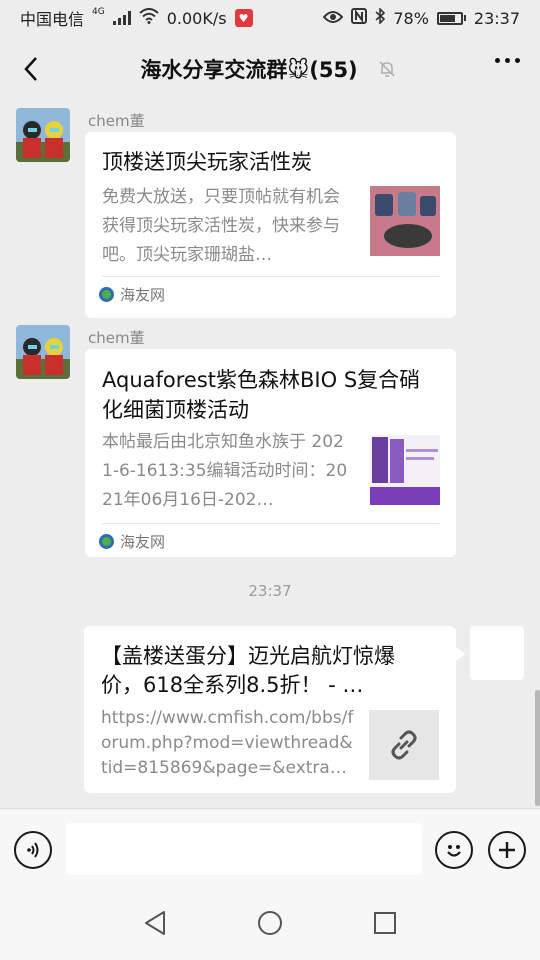 The height and width of the screenshot is (960, 540). I want to click on input-bar, so click(270, 848).